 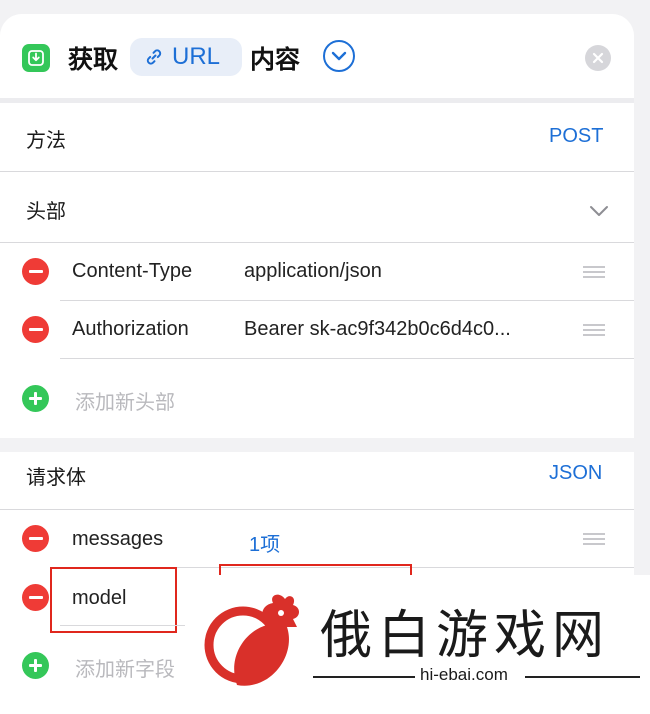 What do you see at coordinates (339, 56) in the screenshot?
I see `chevron-down-circle-icon` at bounding box center [339, 56].